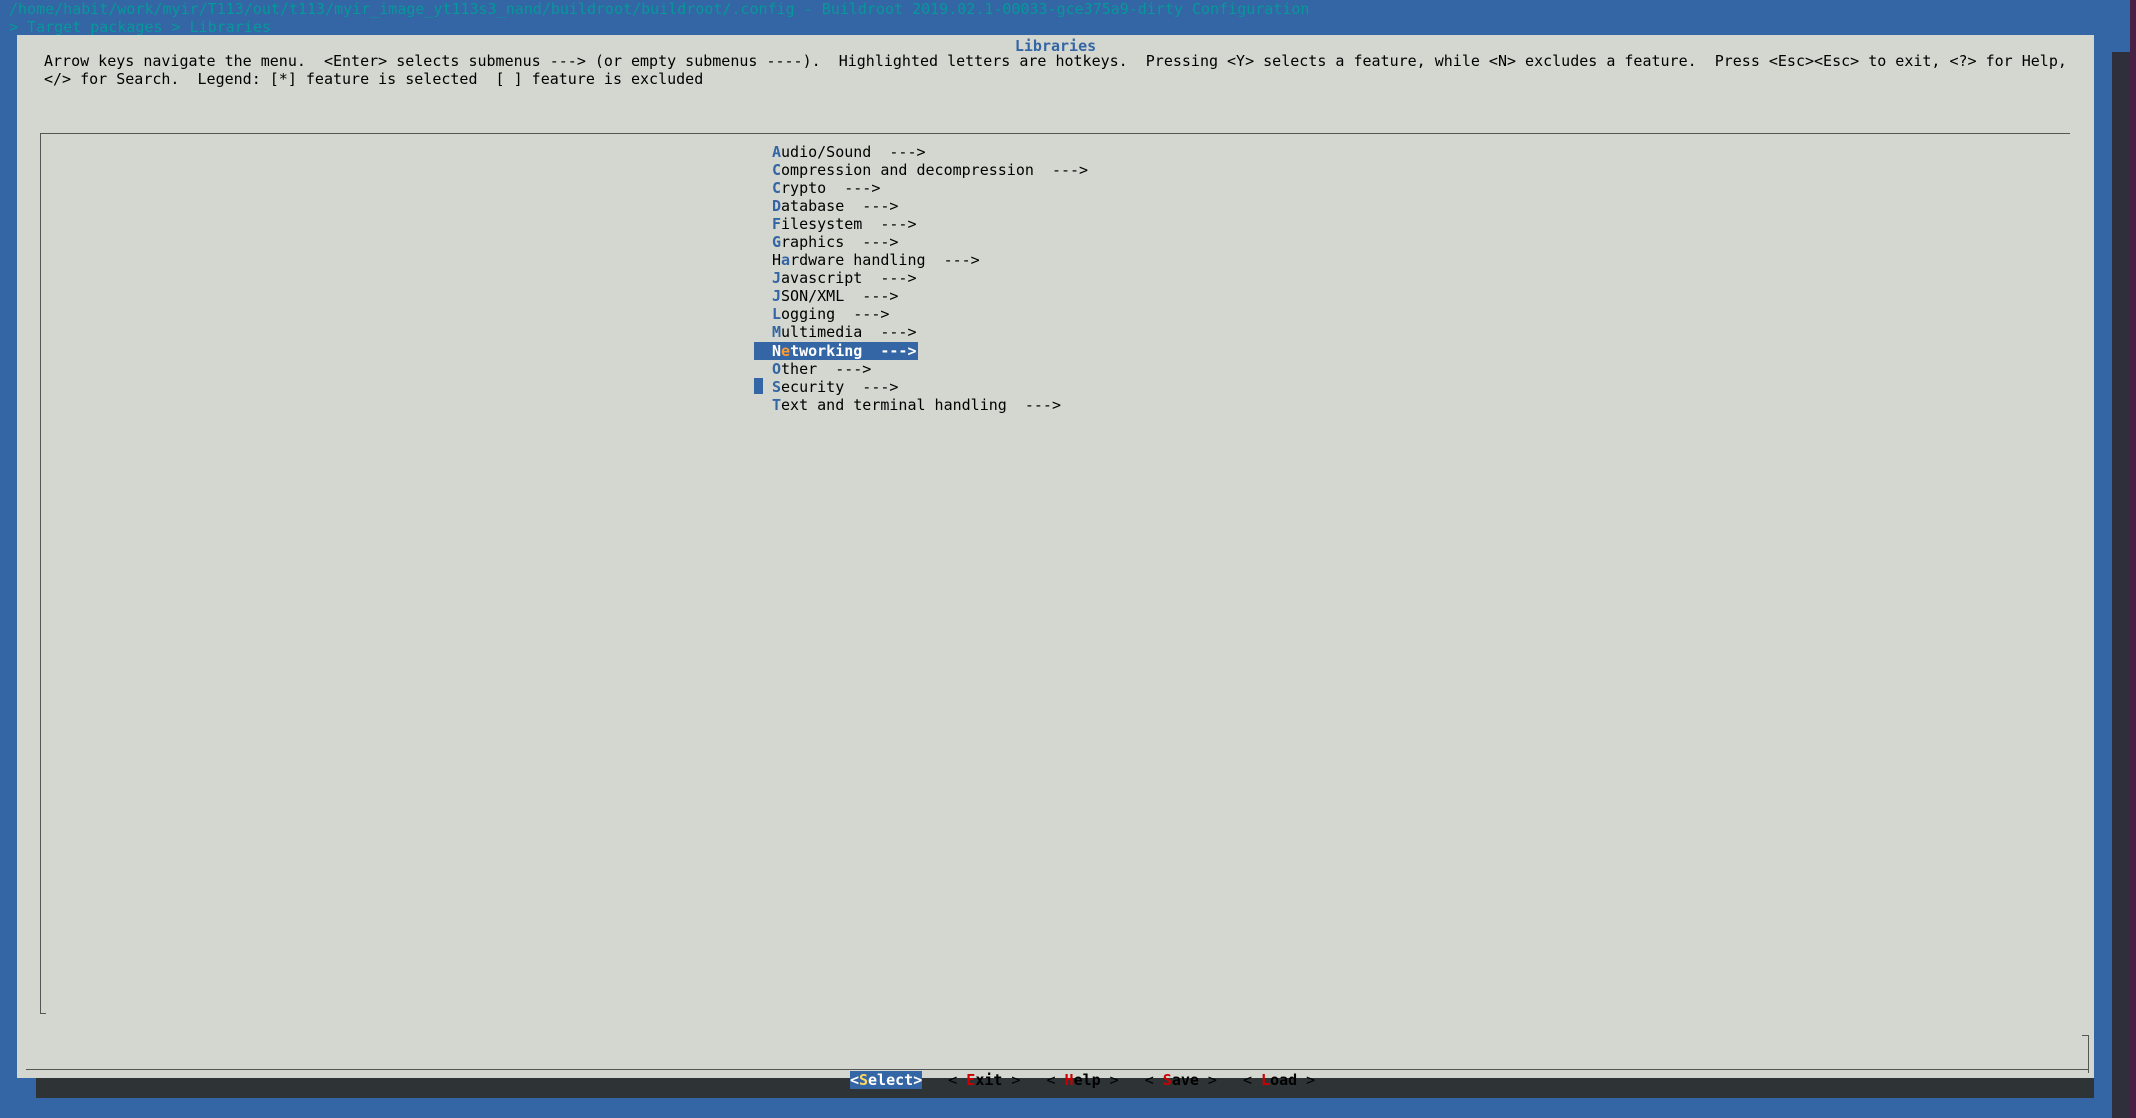 The image size is (2136, 1118). Describe the element at coordinates (921, 405) in the screenshot. I see `menu-item-label: ext and terminal handling --->` at that location.